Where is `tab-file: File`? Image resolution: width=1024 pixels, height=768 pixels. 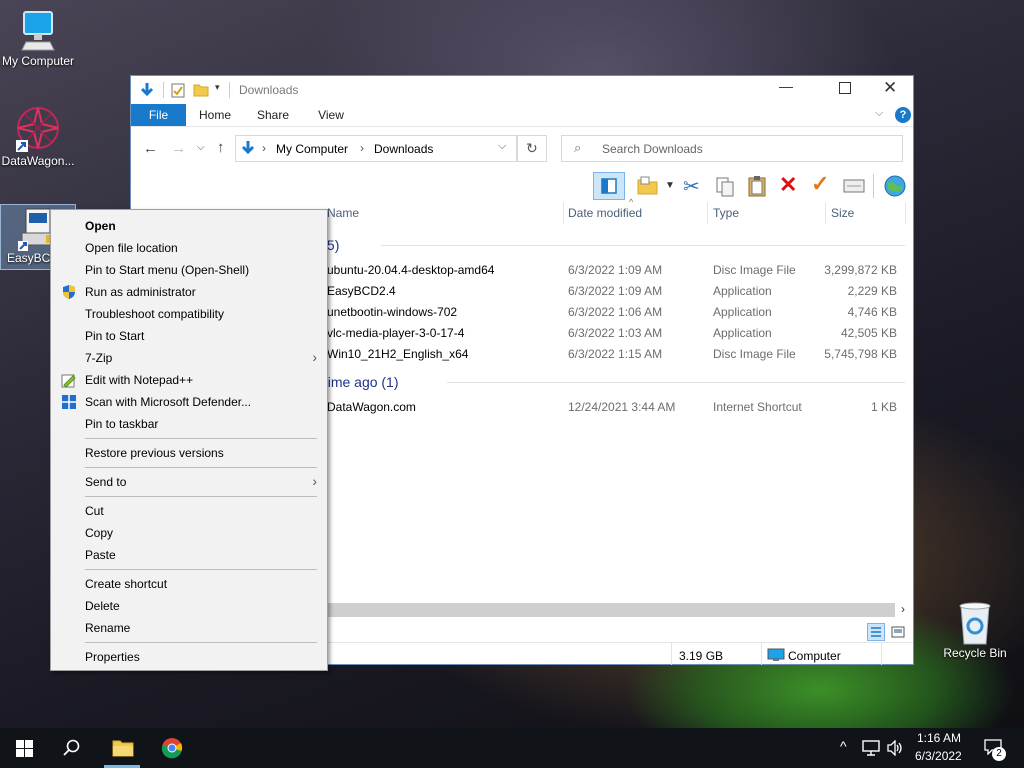
tab-file: File is located at coordinates (158, 115).